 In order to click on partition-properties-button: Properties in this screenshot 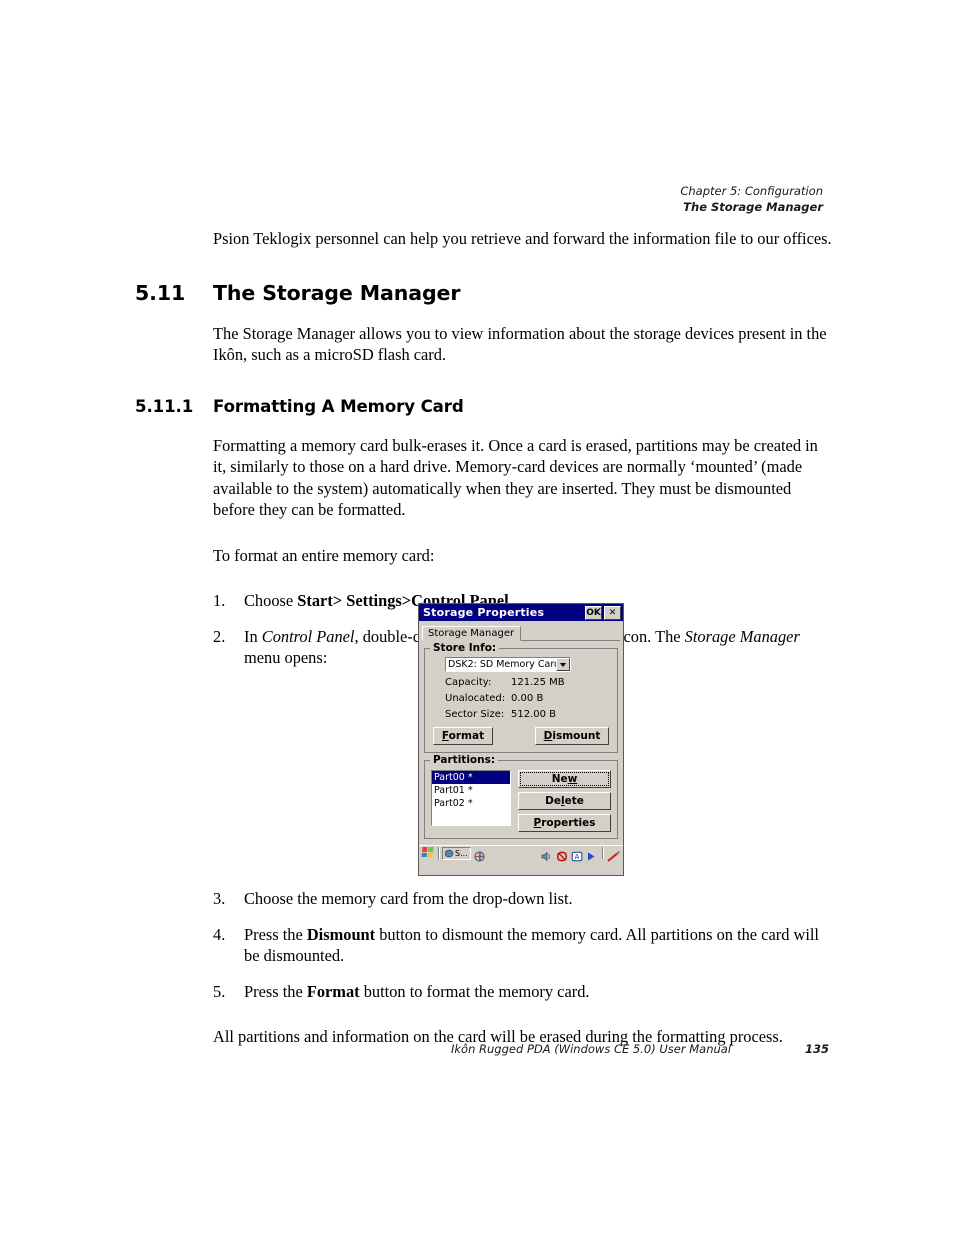, I will do `click(564, 823)`.